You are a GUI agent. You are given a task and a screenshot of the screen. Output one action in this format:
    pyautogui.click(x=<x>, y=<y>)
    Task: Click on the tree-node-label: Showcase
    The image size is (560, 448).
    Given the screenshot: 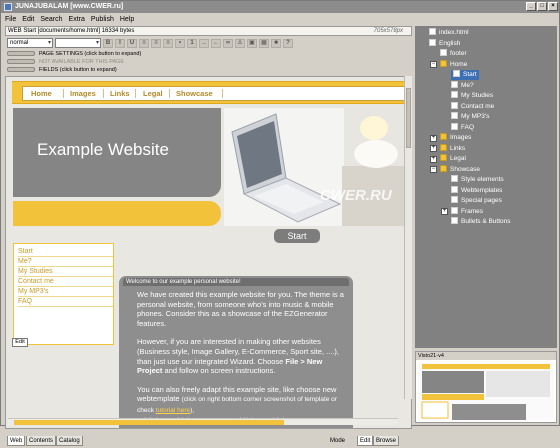 What is the action you would take?
    pyautogui.click(x=465, y=169)
    